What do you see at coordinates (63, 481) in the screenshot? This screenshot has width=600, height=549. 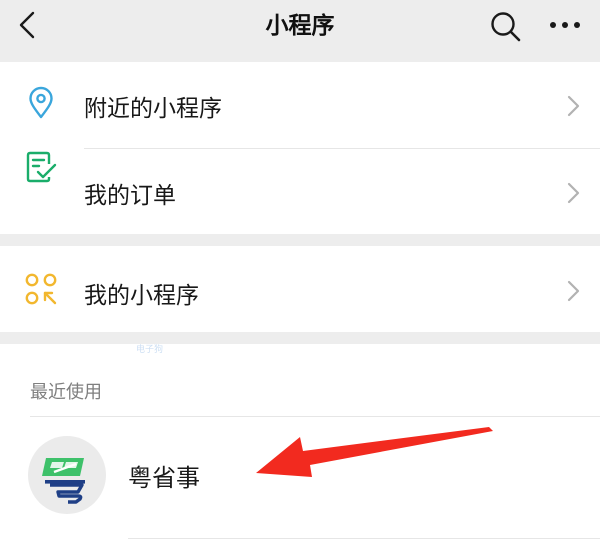 I see `yue-sheng-shi-logo-icon` at bounding box center [63, 481].